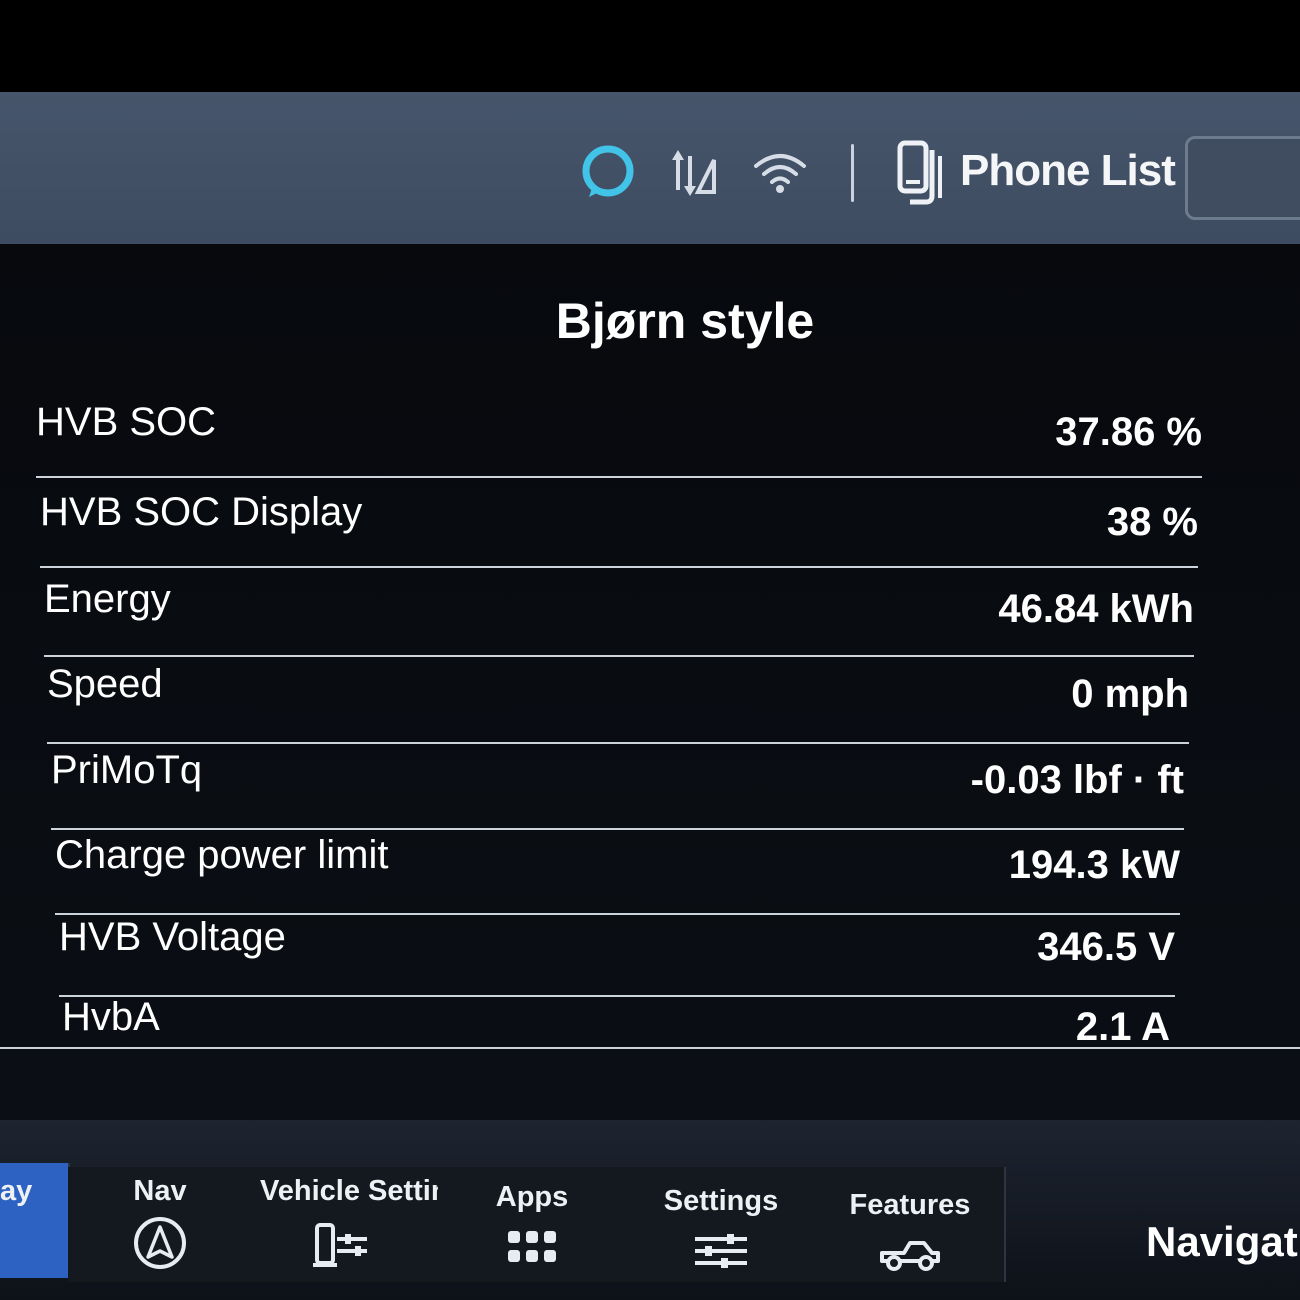  I want to click on table-row: PriMoTq -0.03 lbf · ft, so click(617, 789).